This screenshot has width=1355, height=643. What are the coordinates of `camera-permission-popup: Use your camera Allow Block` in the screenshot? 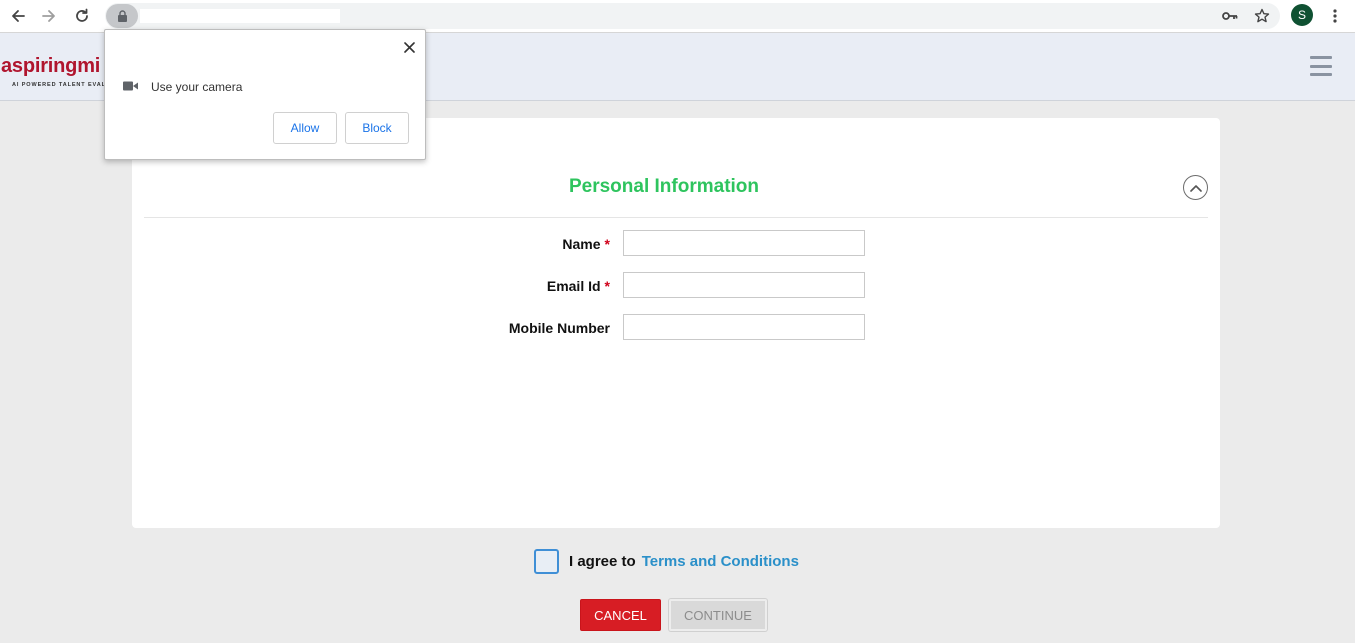 It's located at (265, 94).